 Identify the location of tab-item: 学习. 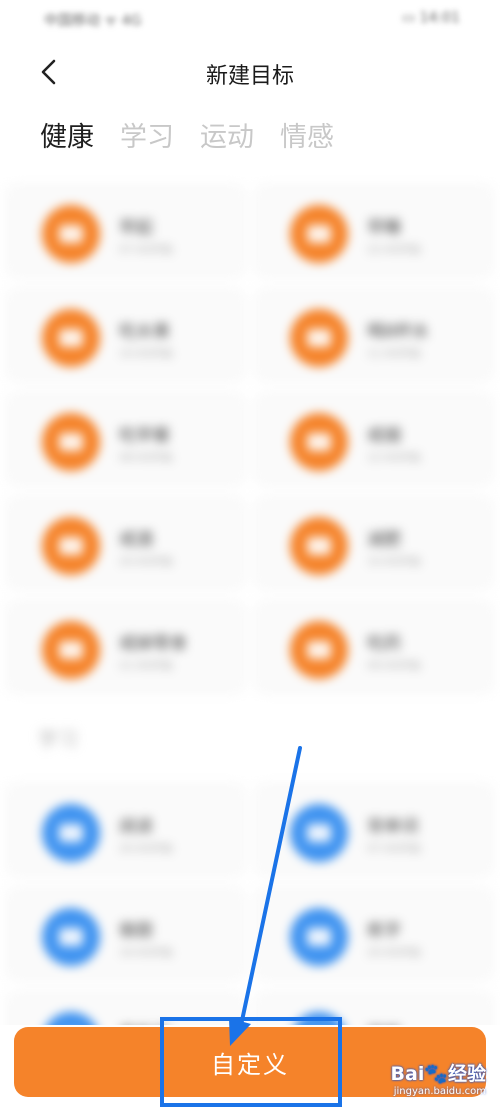
(147, 138).